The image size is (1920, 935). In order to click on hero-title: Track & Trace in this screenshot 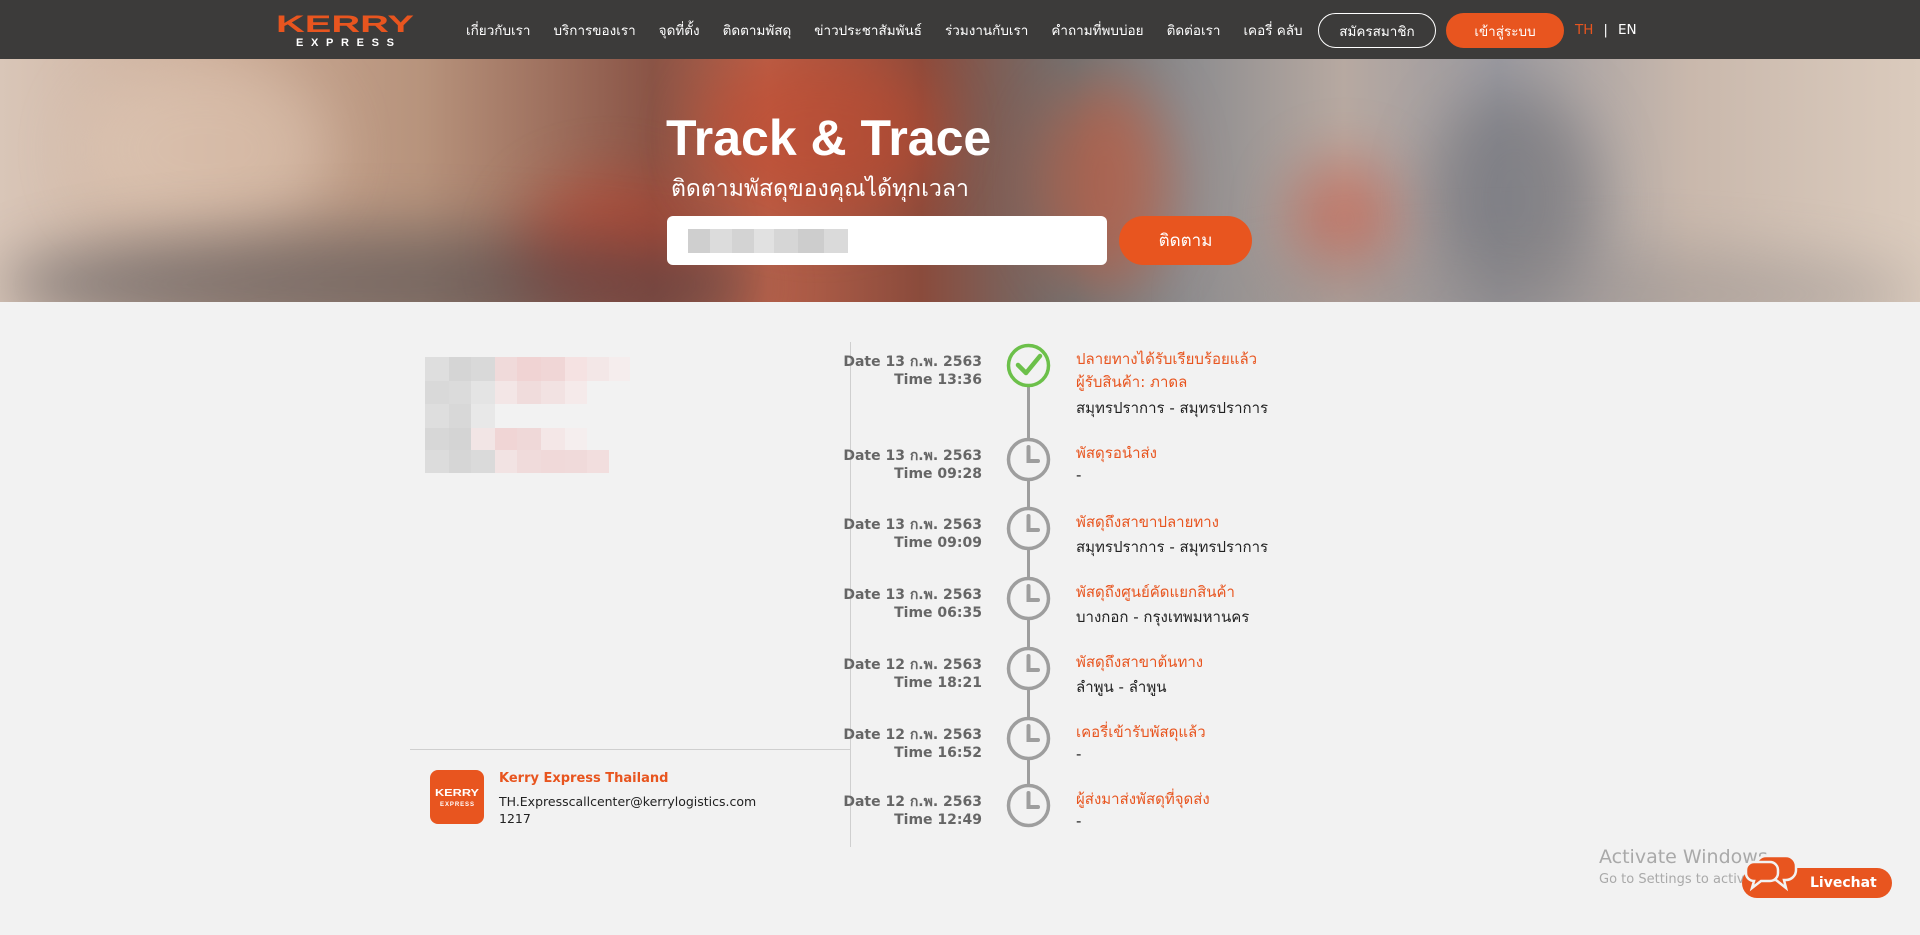, I will do `click(829, 138)`.